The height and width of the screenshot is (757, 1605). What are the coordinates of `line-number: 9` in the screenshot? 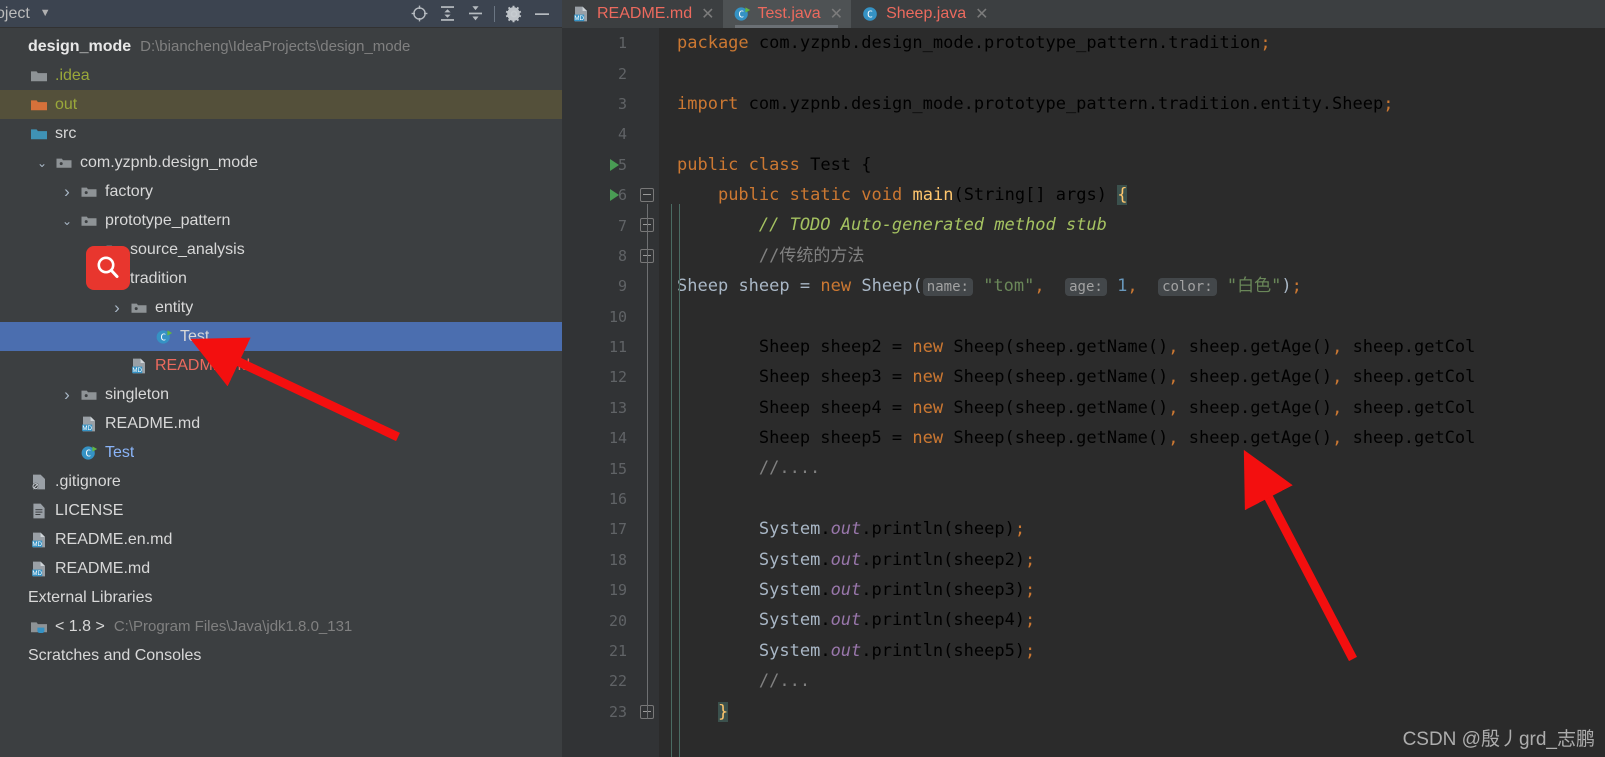 It's located at (622, 286).